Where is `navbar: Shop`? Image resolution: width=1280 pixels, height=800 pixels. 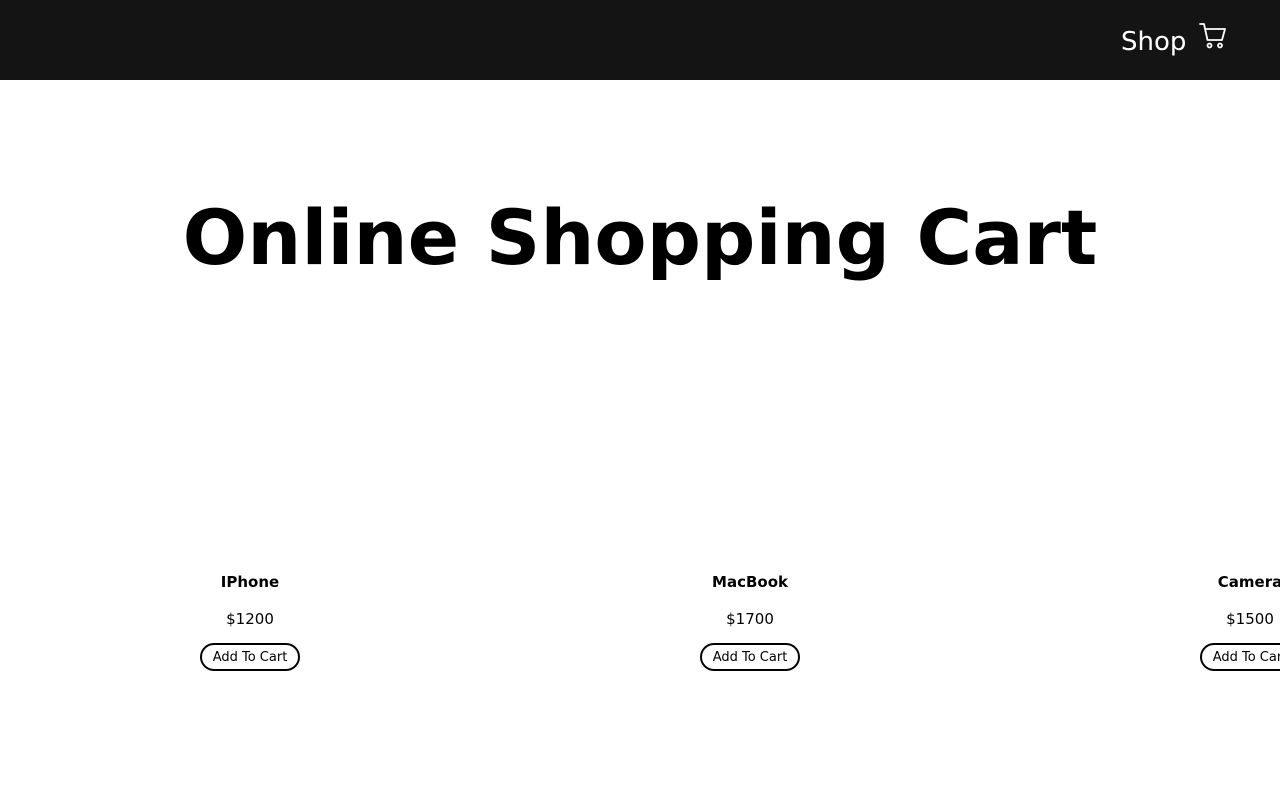 navbar: Shop is located at coordinates (640, 40).